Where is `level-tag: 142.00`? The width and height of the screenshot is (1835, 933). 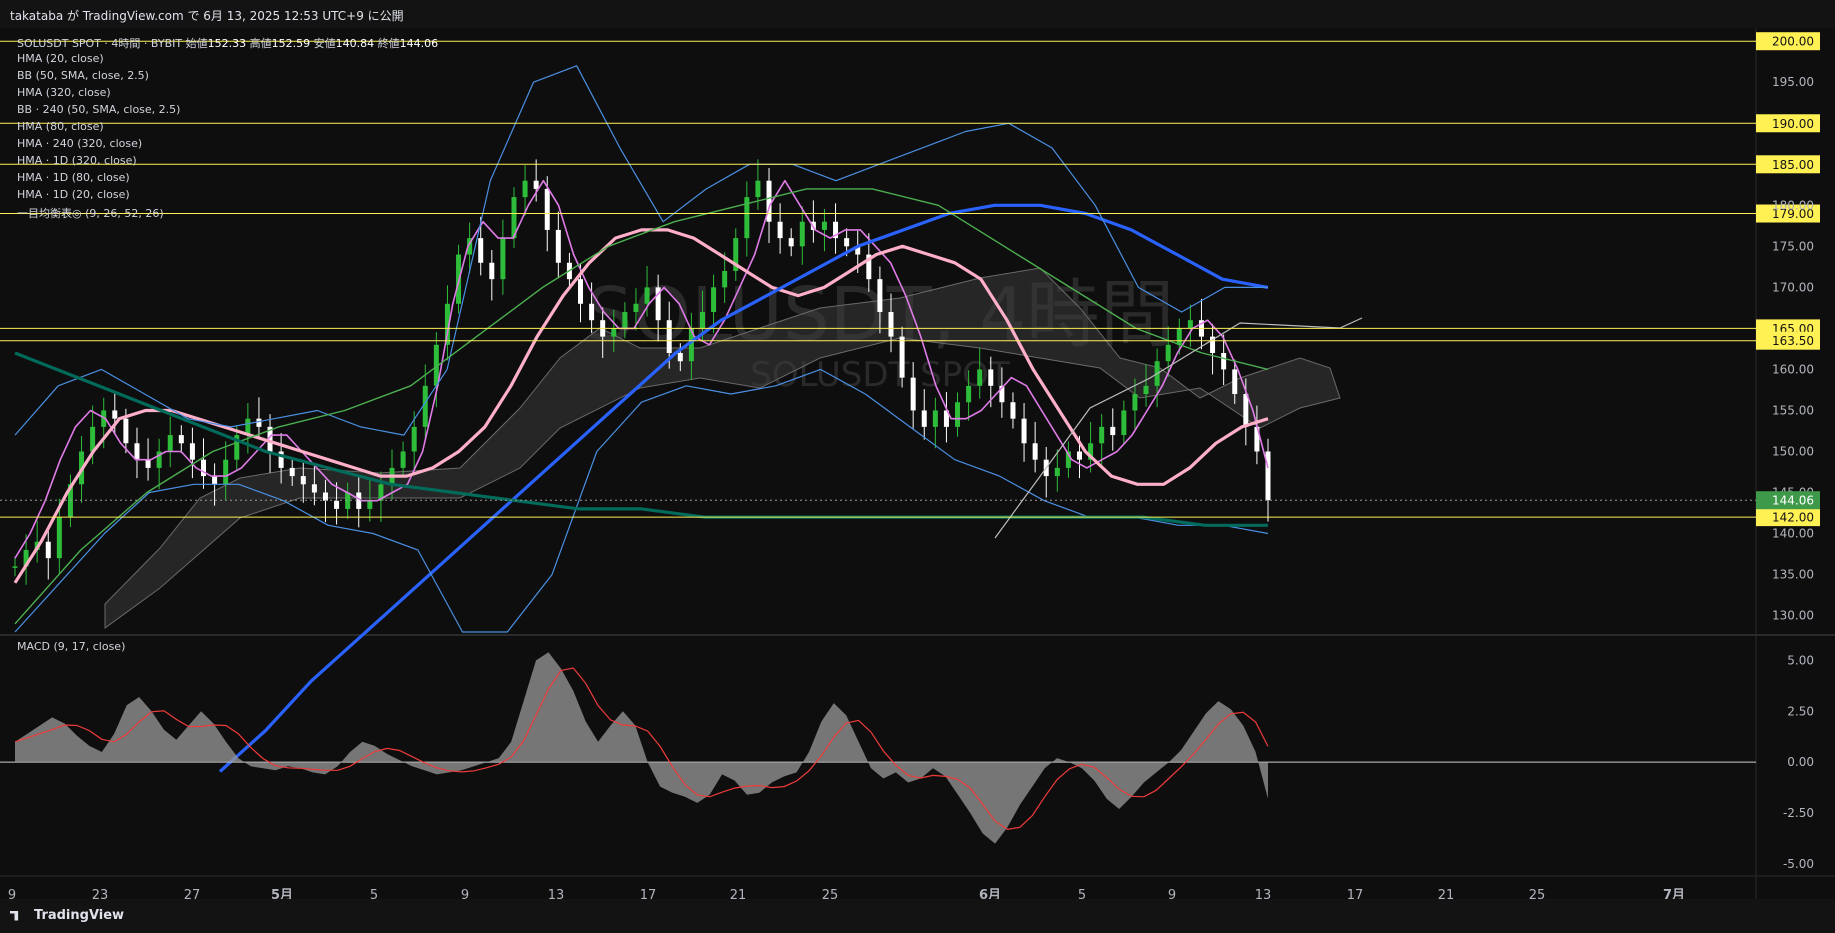 level-tag: 142.00 is located at coordinates (1788, 517).